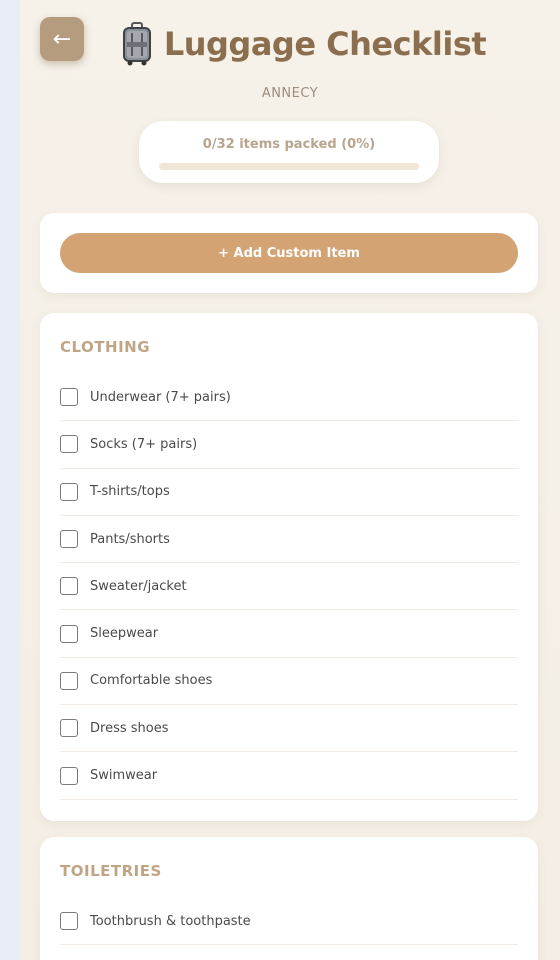  I want to click on section-heading: TOILETRIES, so click(111, 871).